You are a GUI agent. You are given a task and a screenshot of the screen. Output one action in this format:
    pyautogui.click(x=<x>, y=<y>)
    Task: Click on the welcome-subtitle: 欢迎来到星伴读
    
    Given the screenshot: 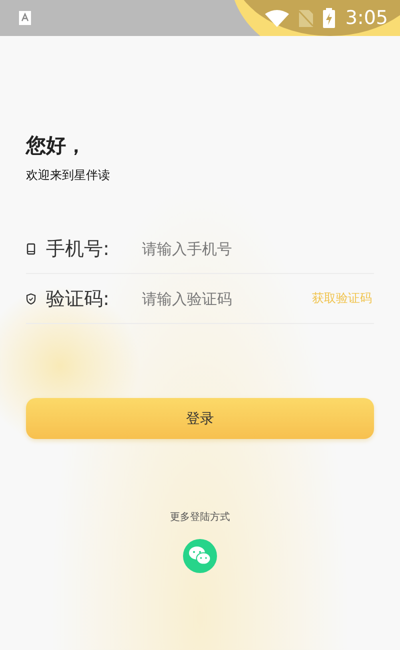 What is the action you would take?
    pyautogui.click(x=68, y=175)
    